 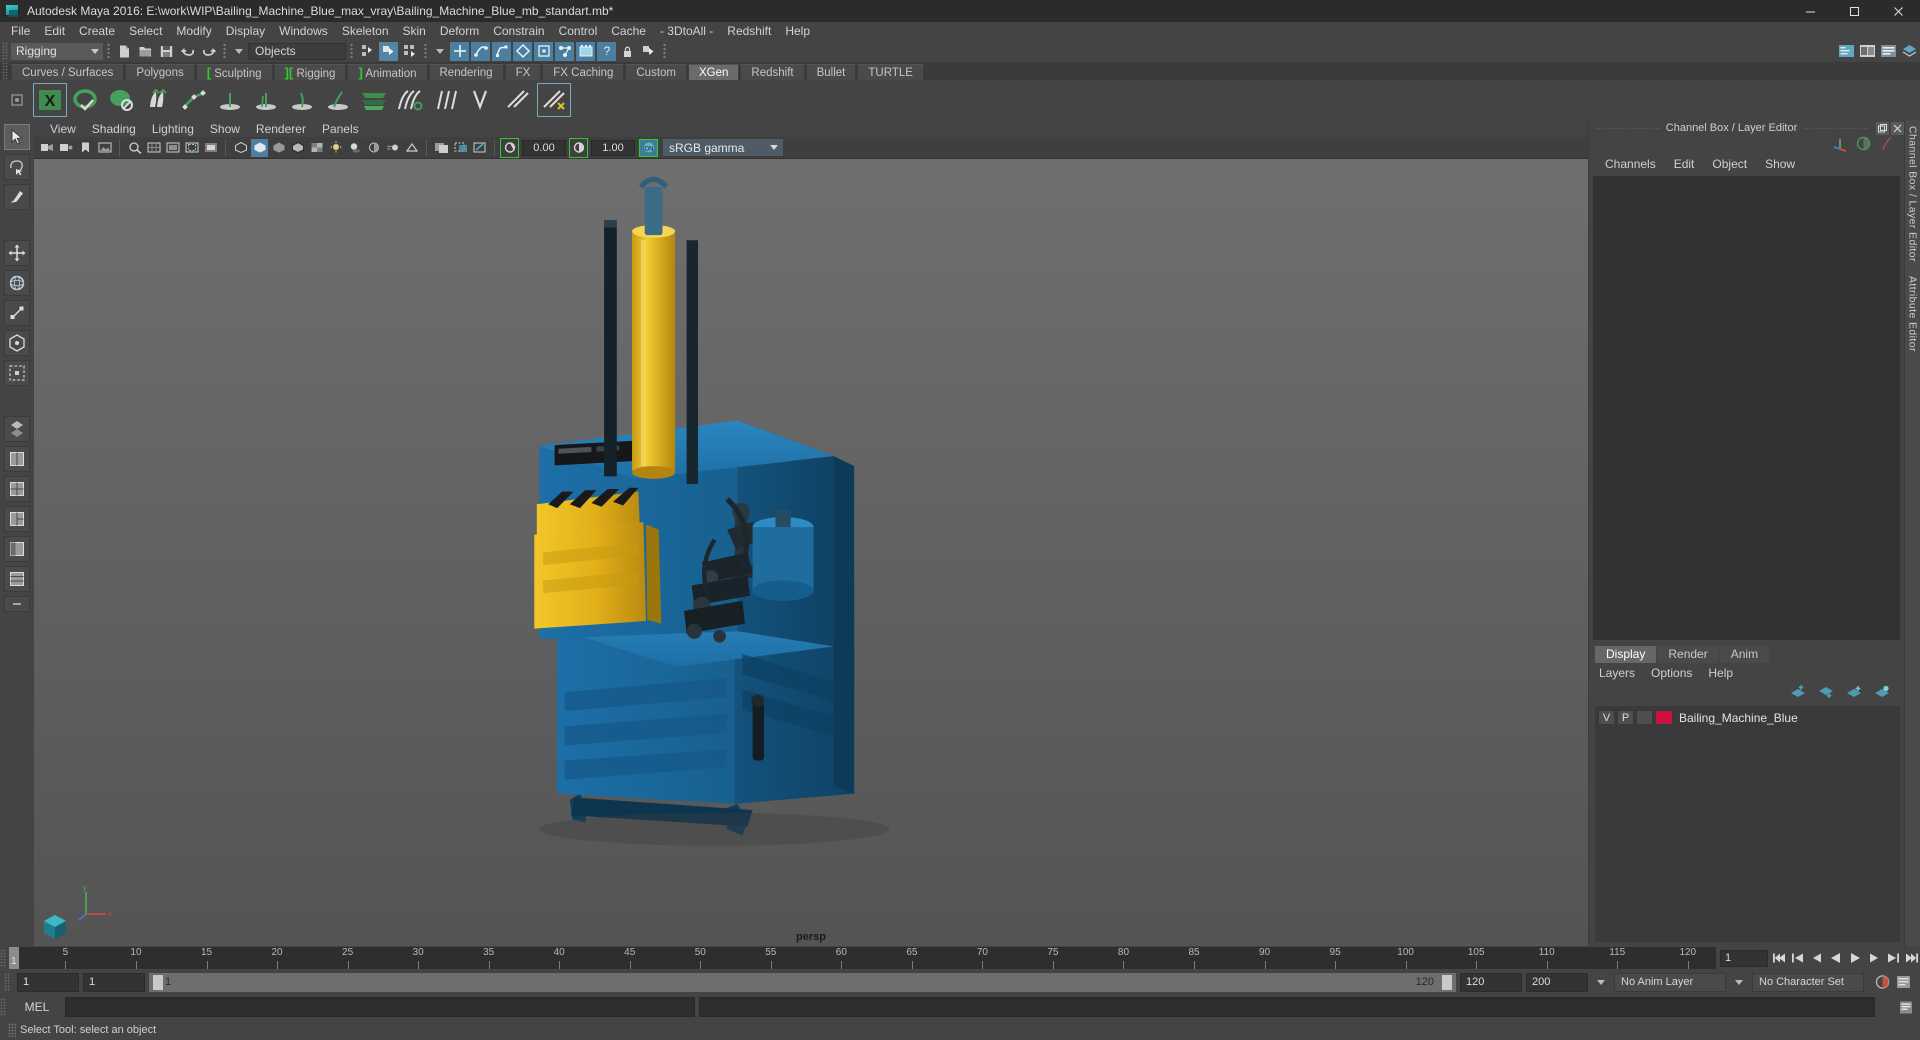 What do you see at coordinates (281, 129) in the screenshot?
I see `panel-menu-renderer: Renderer` at bounding box center [281, 129].